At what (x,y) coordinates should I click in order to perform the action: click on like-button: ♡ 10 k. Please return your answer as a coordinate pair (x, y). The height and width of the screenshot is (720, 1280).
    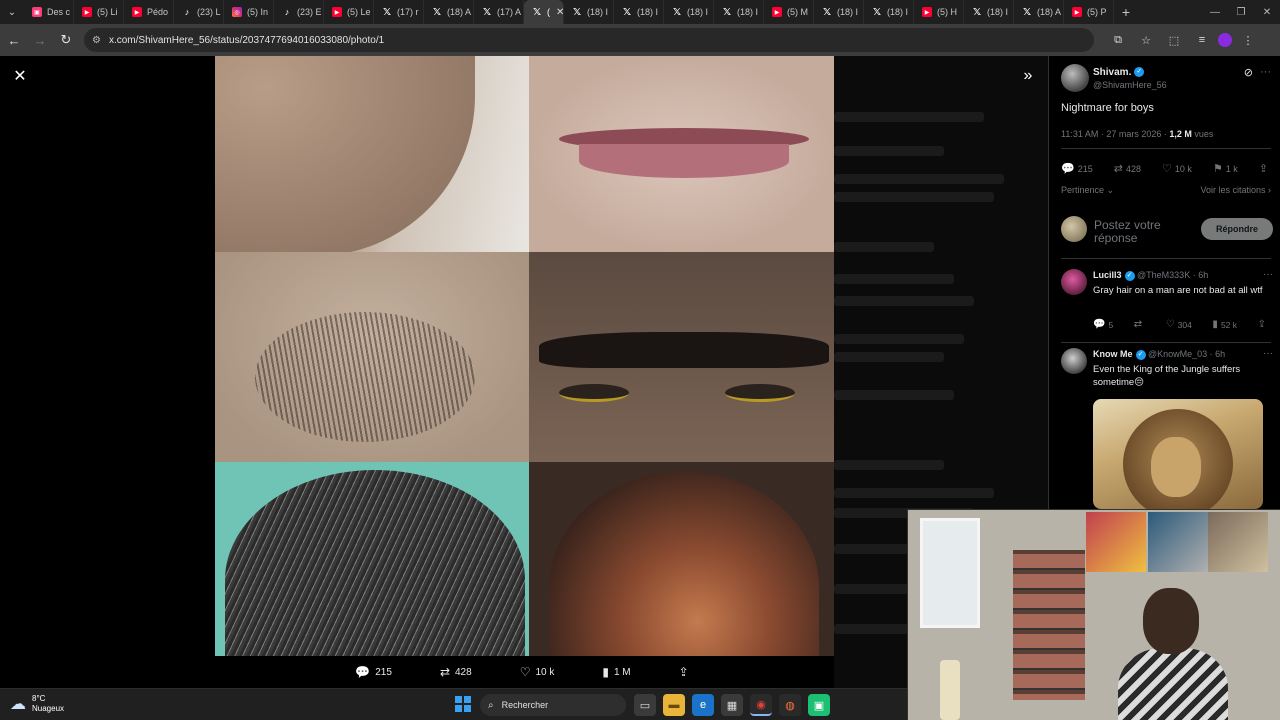
    Looking at the image, I should click on (1177, 168).